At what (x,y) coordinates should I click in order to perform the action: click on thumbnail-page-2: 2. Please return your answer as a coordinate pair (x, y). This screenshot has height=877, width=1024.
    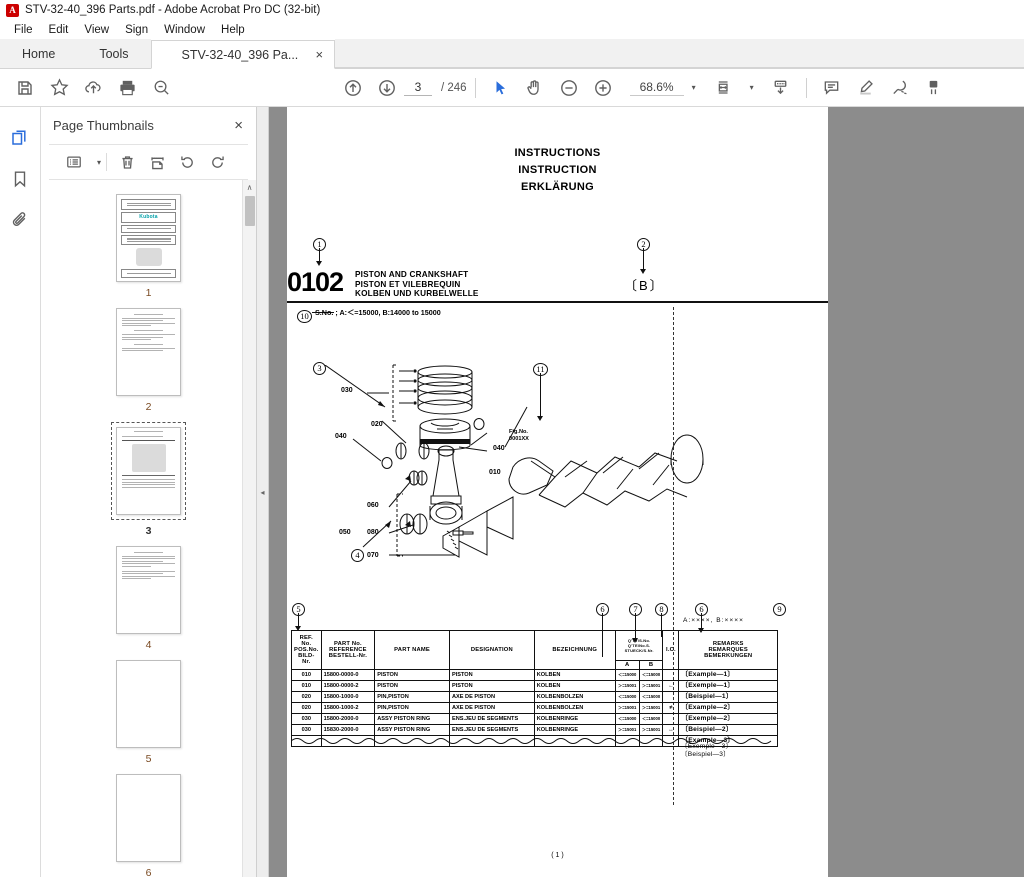
    Looking at the image, I should click on (148, 360).